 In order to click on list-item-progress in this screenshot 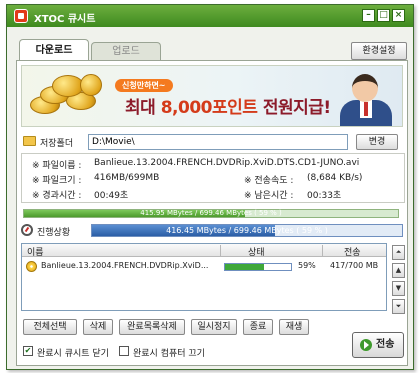, I will do `click(258, 267)`.